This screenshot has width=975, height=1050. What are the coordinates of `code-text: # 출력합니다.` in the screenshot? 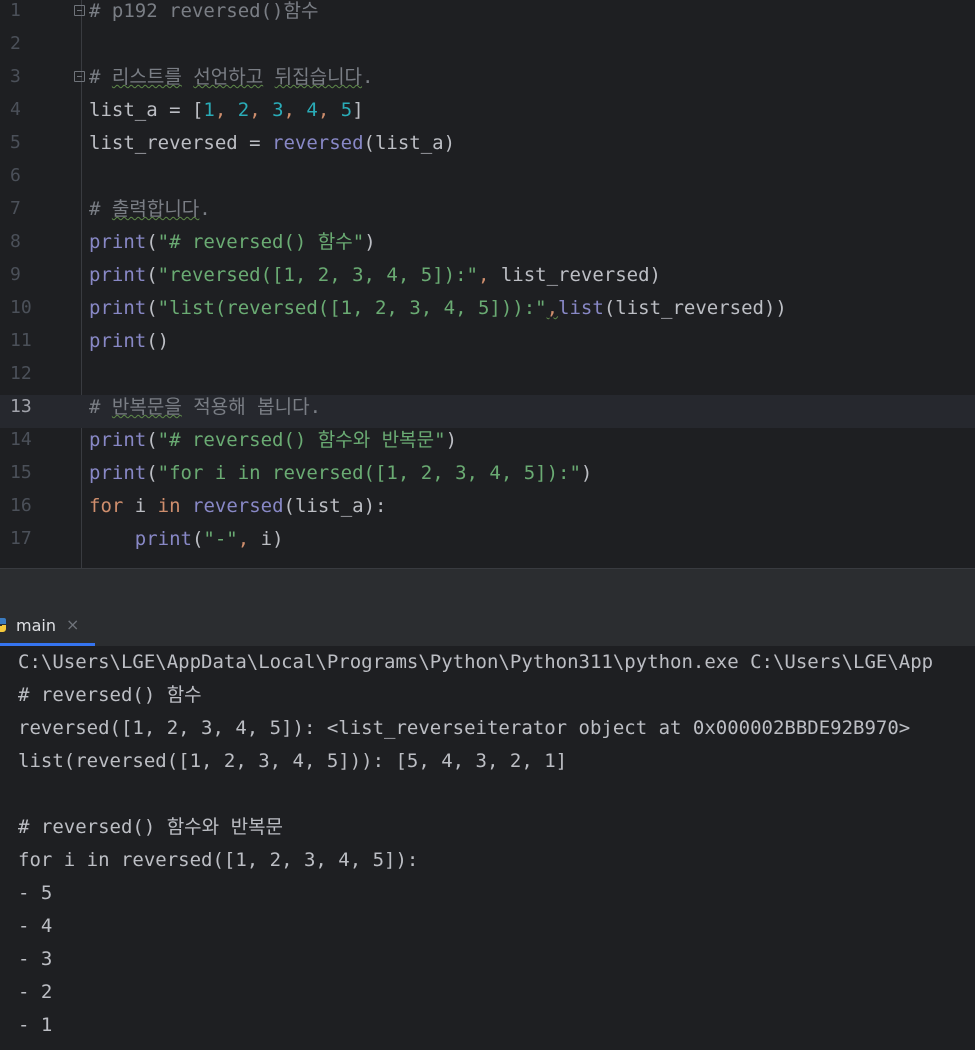 It's located at (150, 213).